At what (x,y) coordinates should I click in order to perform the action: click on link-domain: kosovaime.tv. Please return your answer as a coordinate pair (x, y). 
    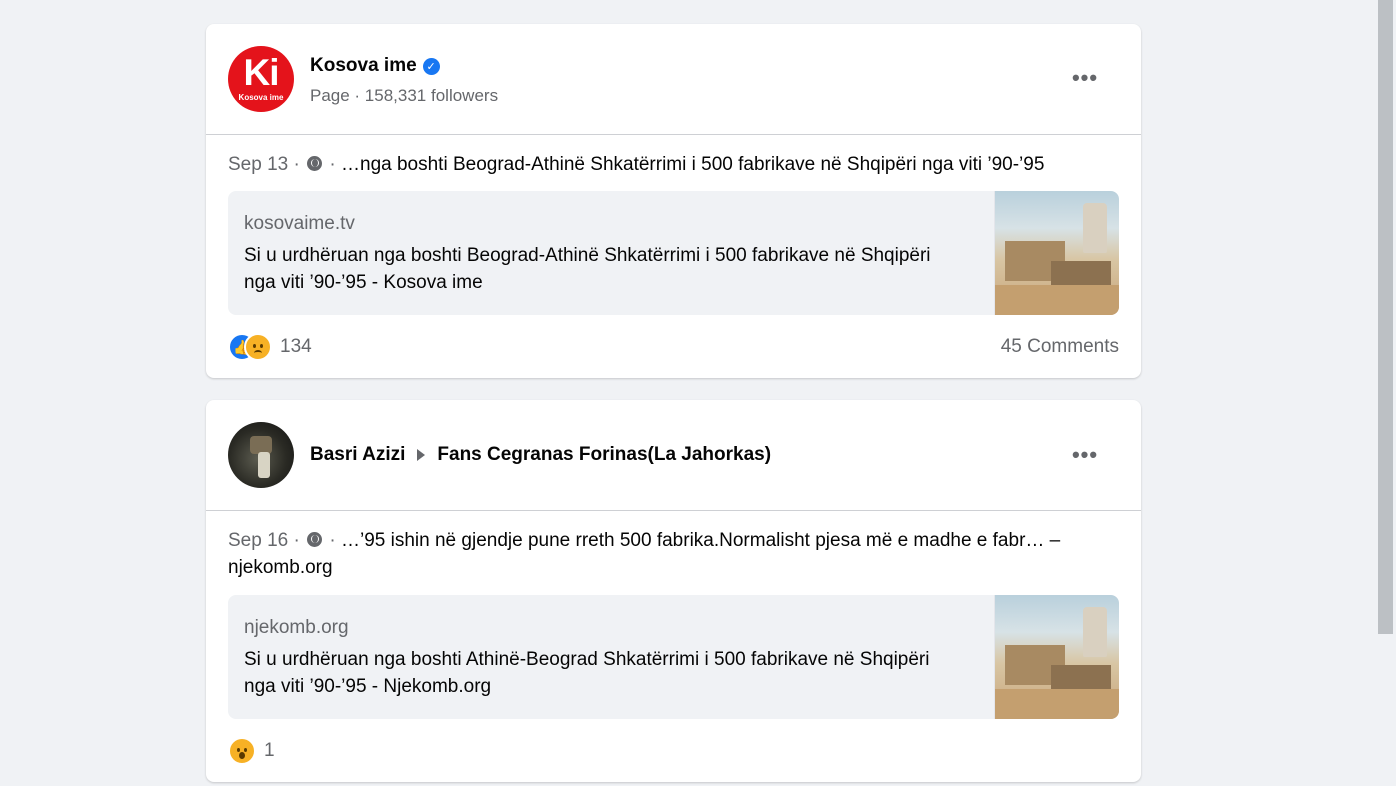
    Looking at the image, I should click on (299, 223).